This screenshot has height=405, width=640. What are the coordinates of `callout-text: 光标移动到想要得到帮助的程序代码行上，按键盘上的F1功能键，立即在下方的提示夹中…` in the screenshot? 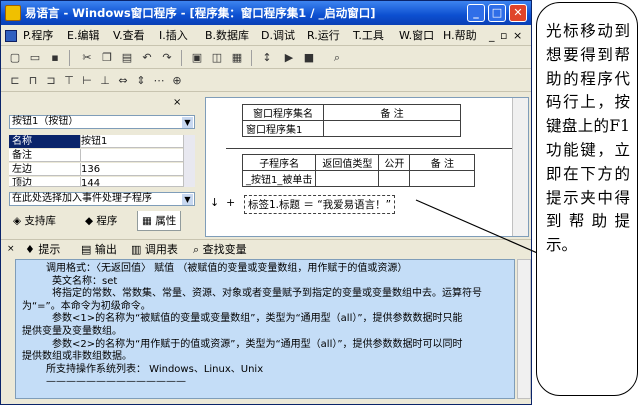 It's located at (588, 138).